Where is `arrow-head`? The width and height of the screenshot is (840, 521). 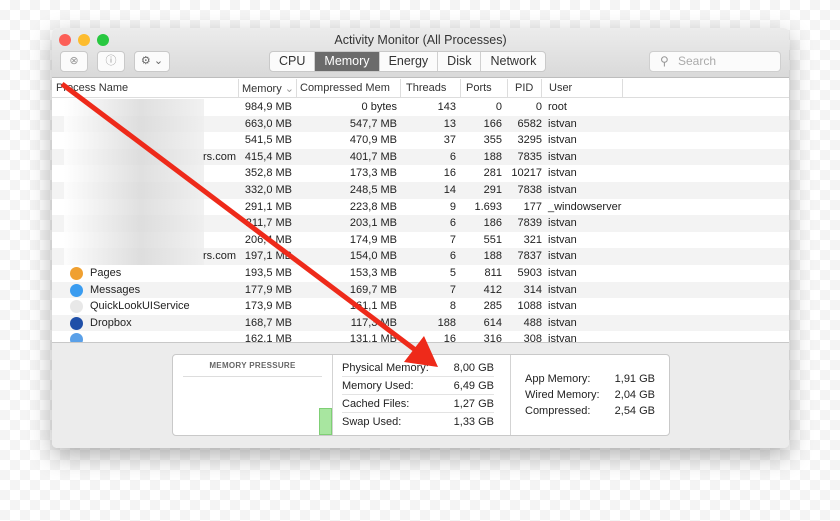 arrow-head is located at coordinates (421, 351).